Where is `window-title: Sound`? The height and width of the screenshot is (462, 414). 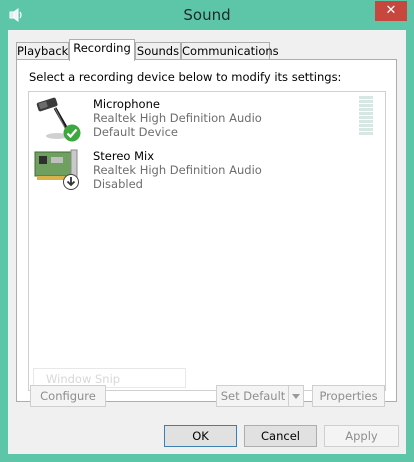
window-title: Sound is located at coordinates (207, 15).